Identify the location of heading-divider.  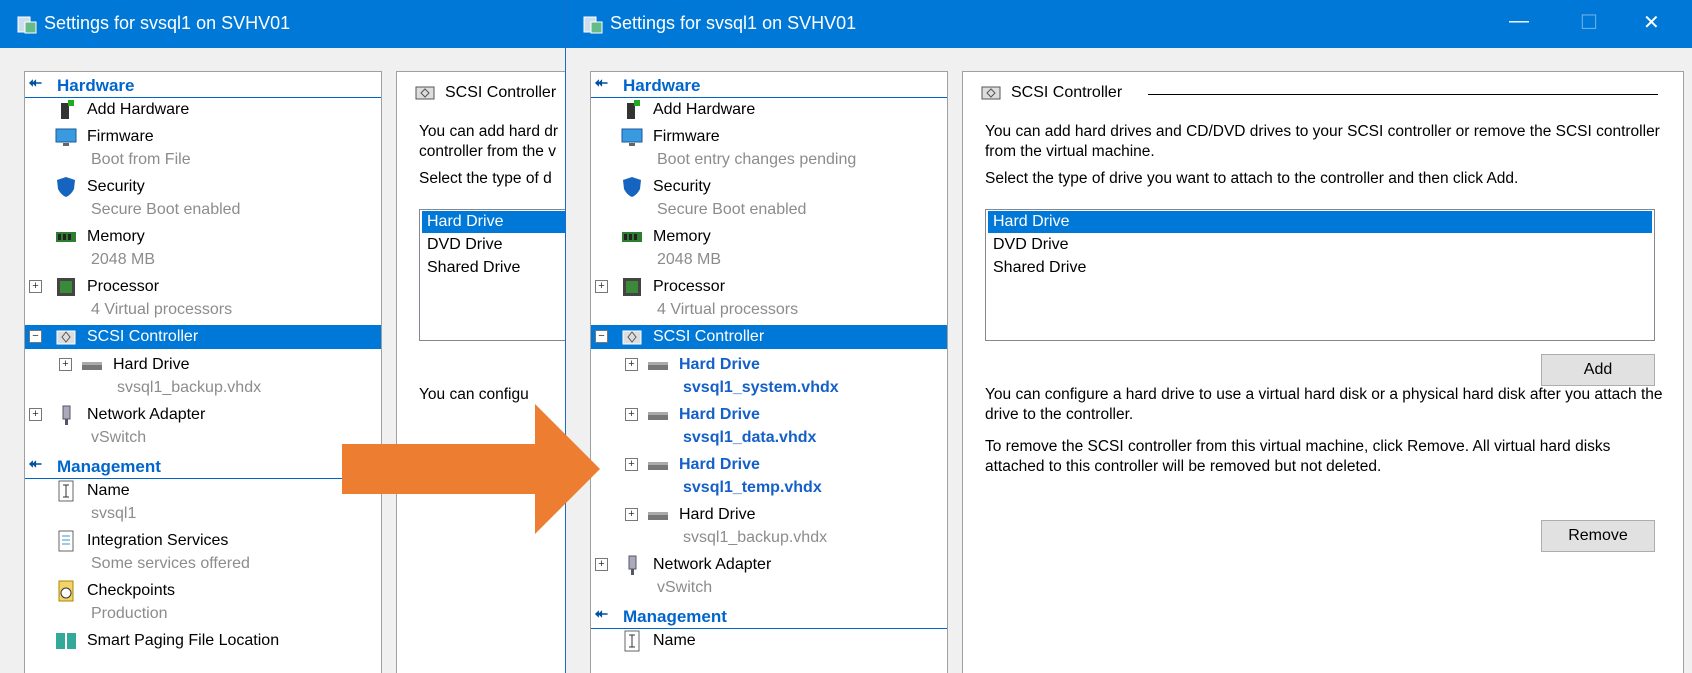
(1403, 94).